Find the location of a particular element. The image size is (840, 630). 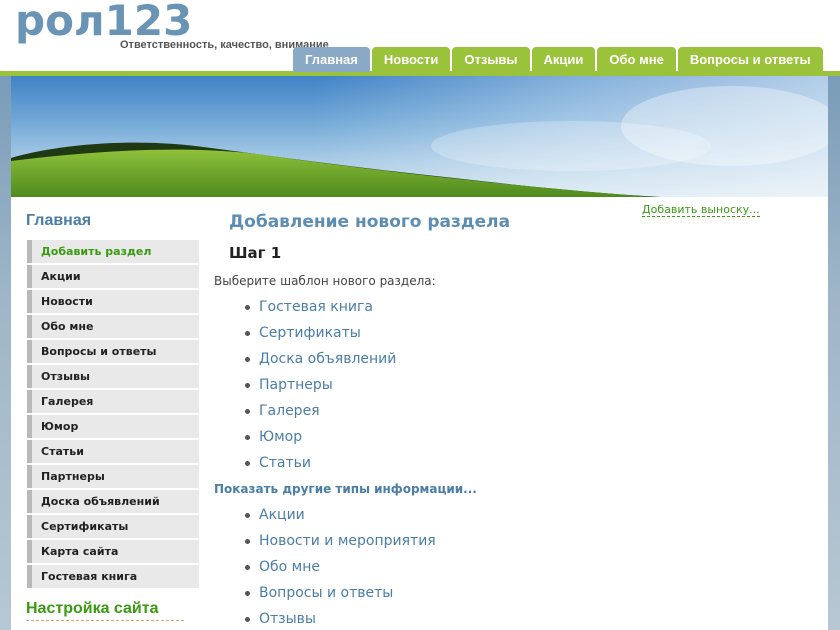

template-link-certificates: Сертификаты is located at coordinates (320, 333).